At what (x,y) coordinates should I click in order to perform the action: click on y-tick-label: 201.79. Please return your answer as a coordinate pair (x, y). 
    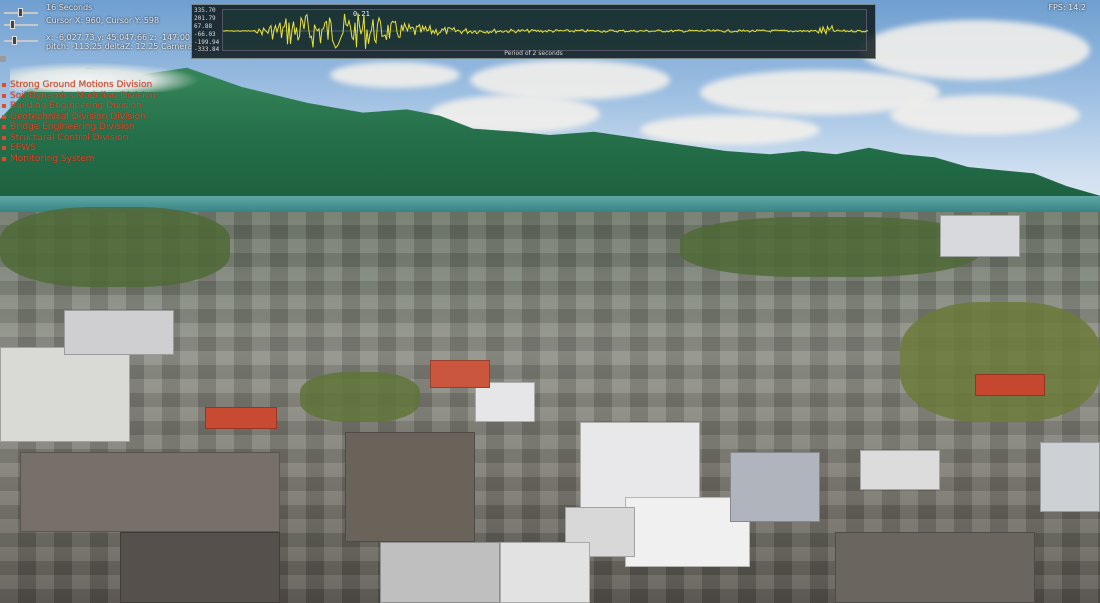
    Looking at the image, I should click on (205, 18).